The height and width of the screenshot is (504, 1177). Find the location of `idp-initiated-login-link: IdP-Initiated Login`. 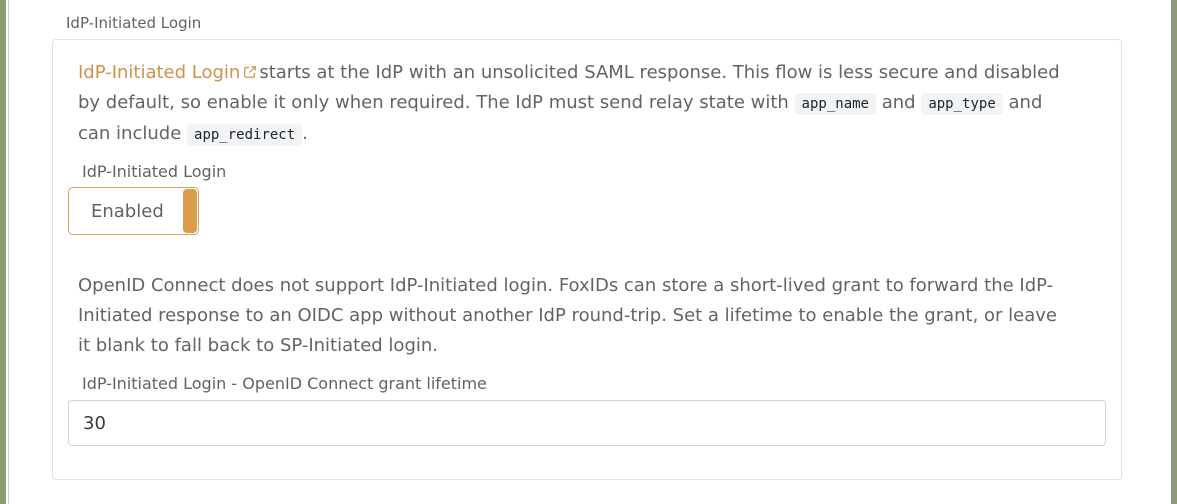

idp-initiated-login-link: IdP-Initiated Login is located at coordinates (168, 72).